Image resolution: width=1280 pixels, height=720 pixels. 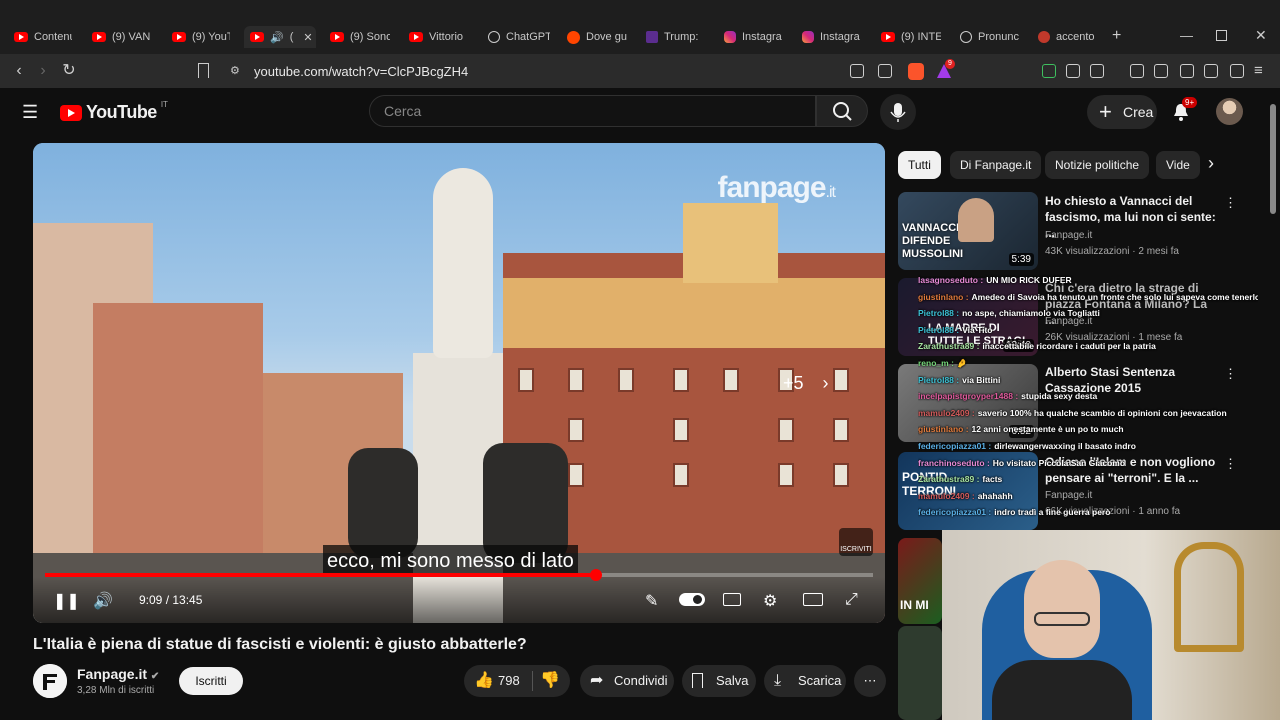 I want to click on subscribe-button: Iscritti, so click(x=211, y=681).